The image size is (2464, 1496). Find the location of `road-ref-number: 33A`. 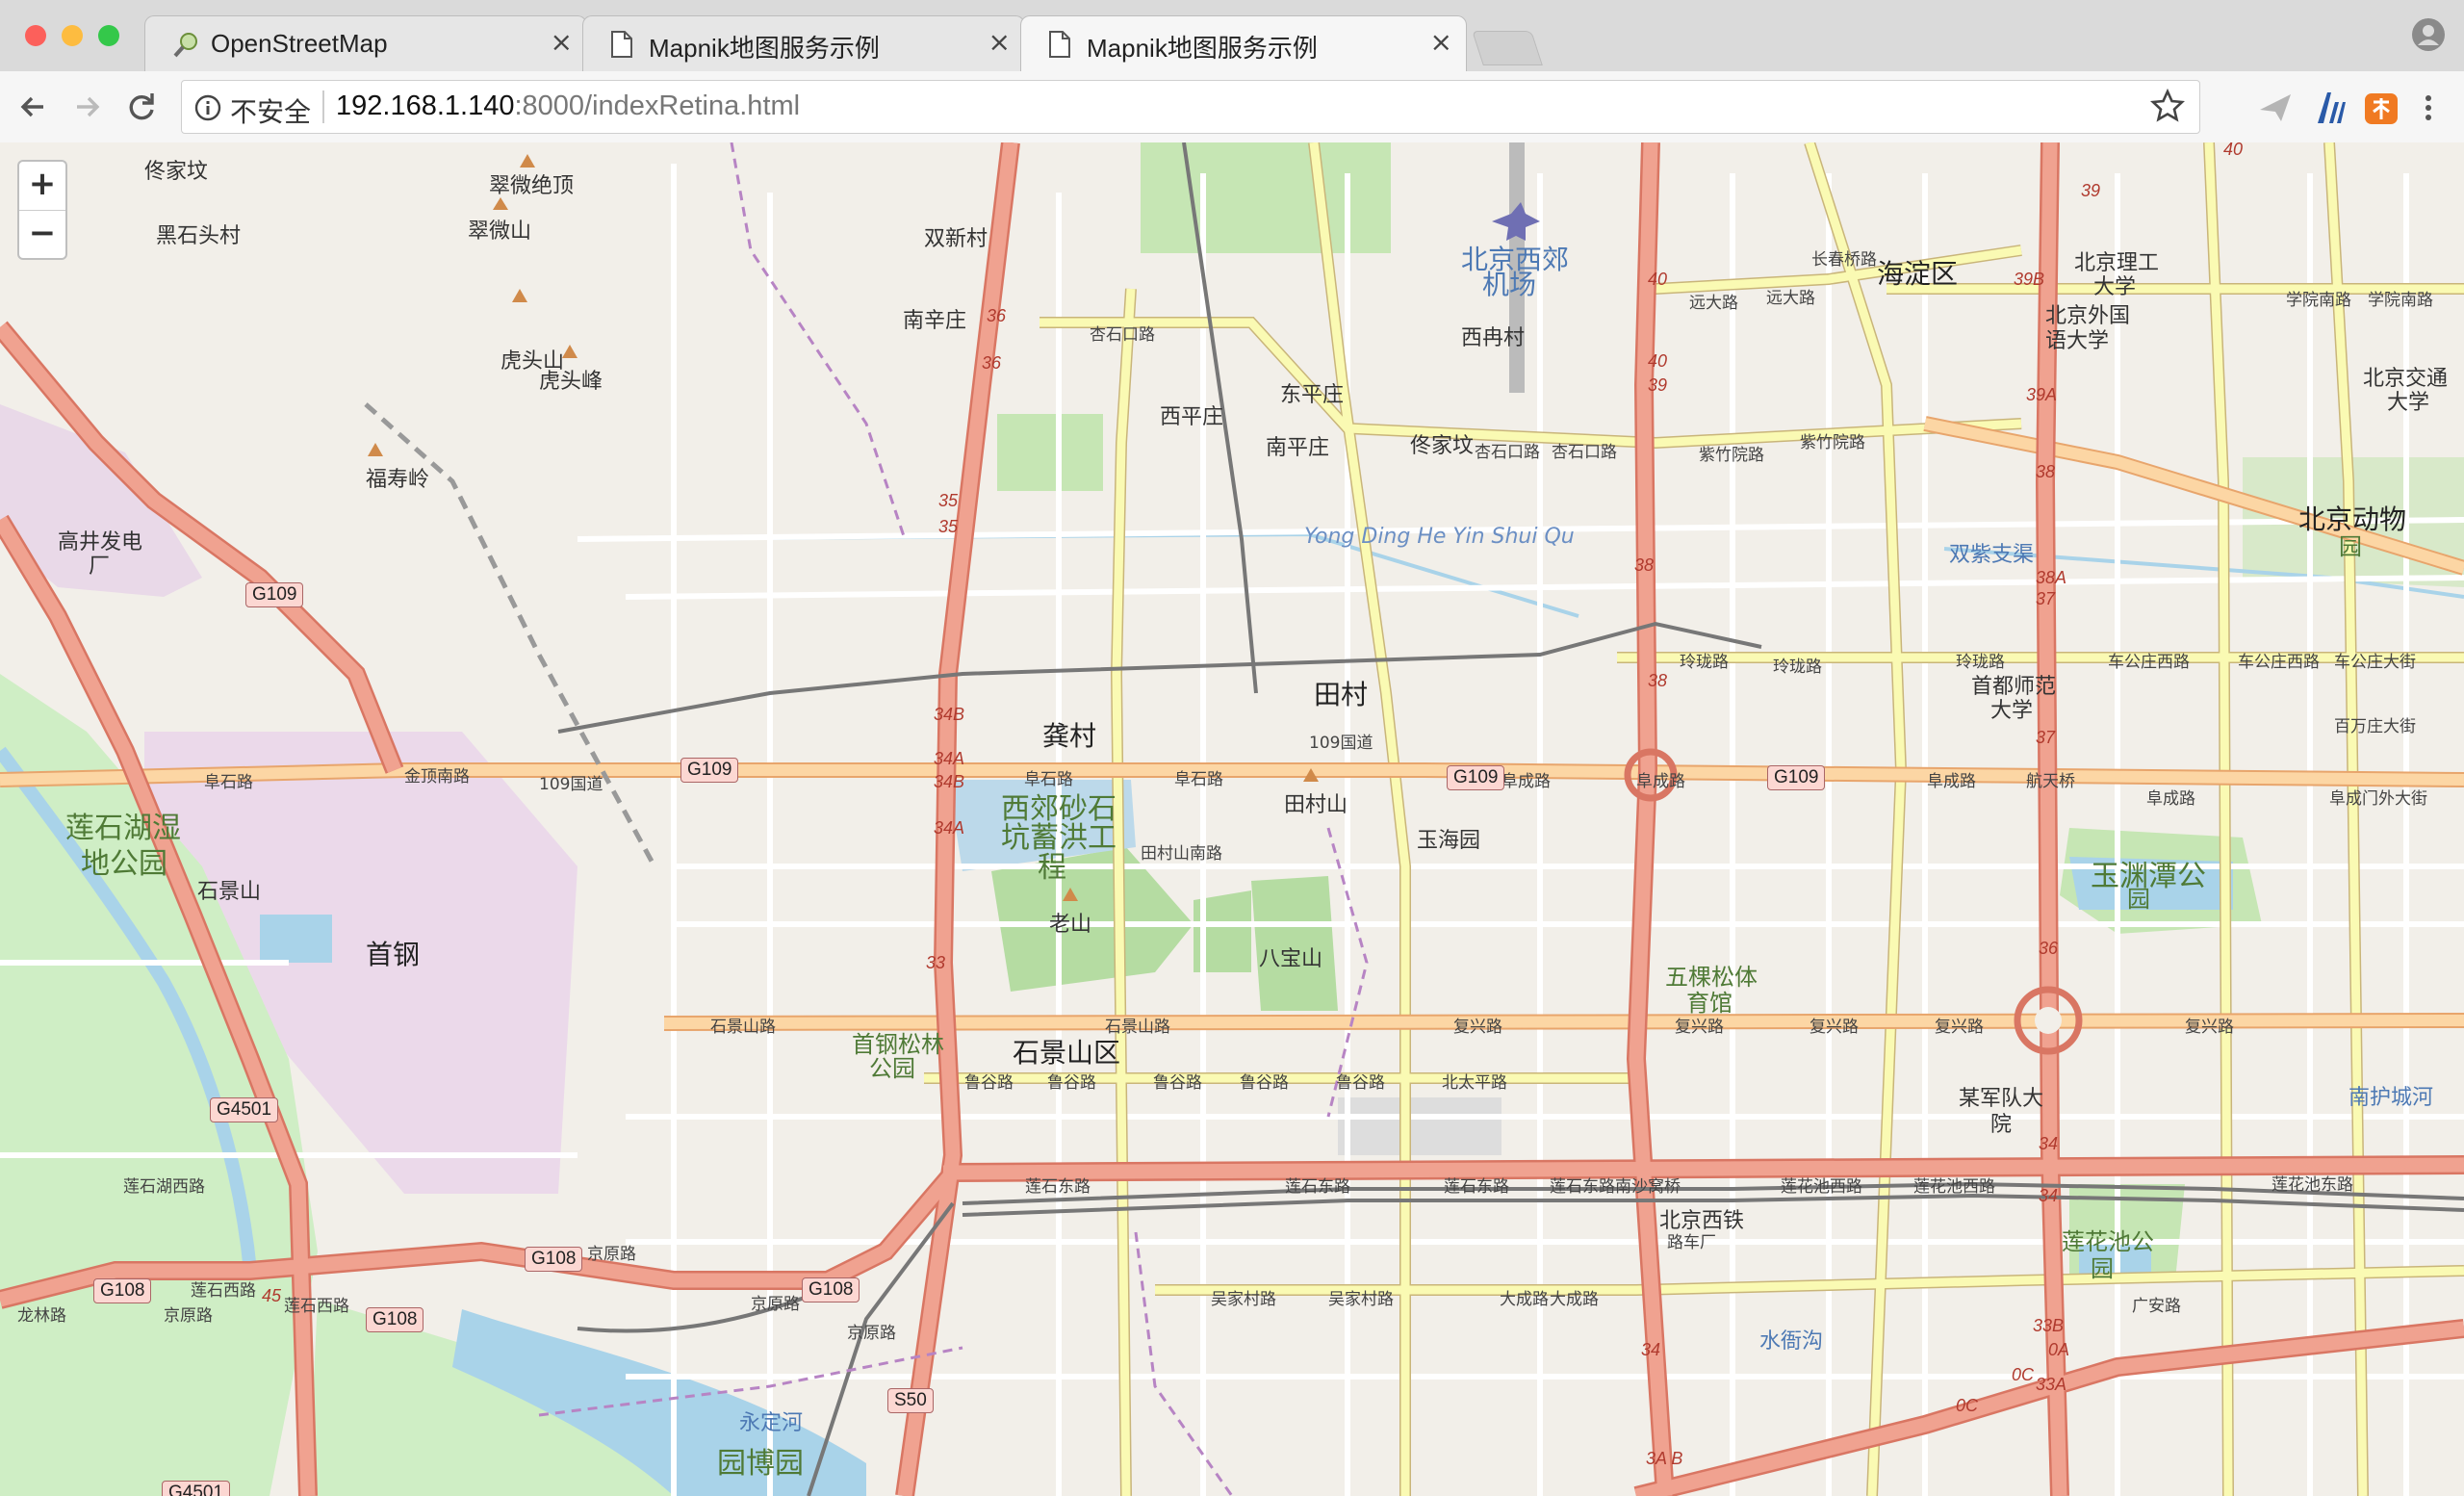

road-ref-number: 33A is located at coordinates (2051, 1384).